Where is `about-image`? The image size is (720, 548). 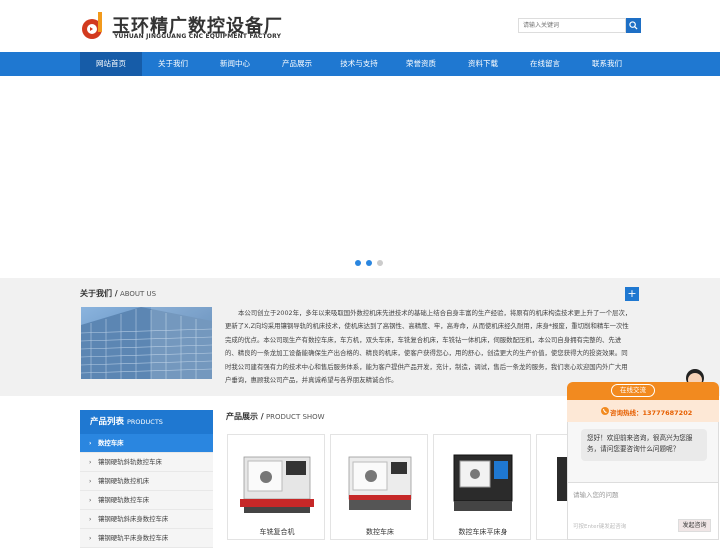
about-image is located at coordinates (146, 343).